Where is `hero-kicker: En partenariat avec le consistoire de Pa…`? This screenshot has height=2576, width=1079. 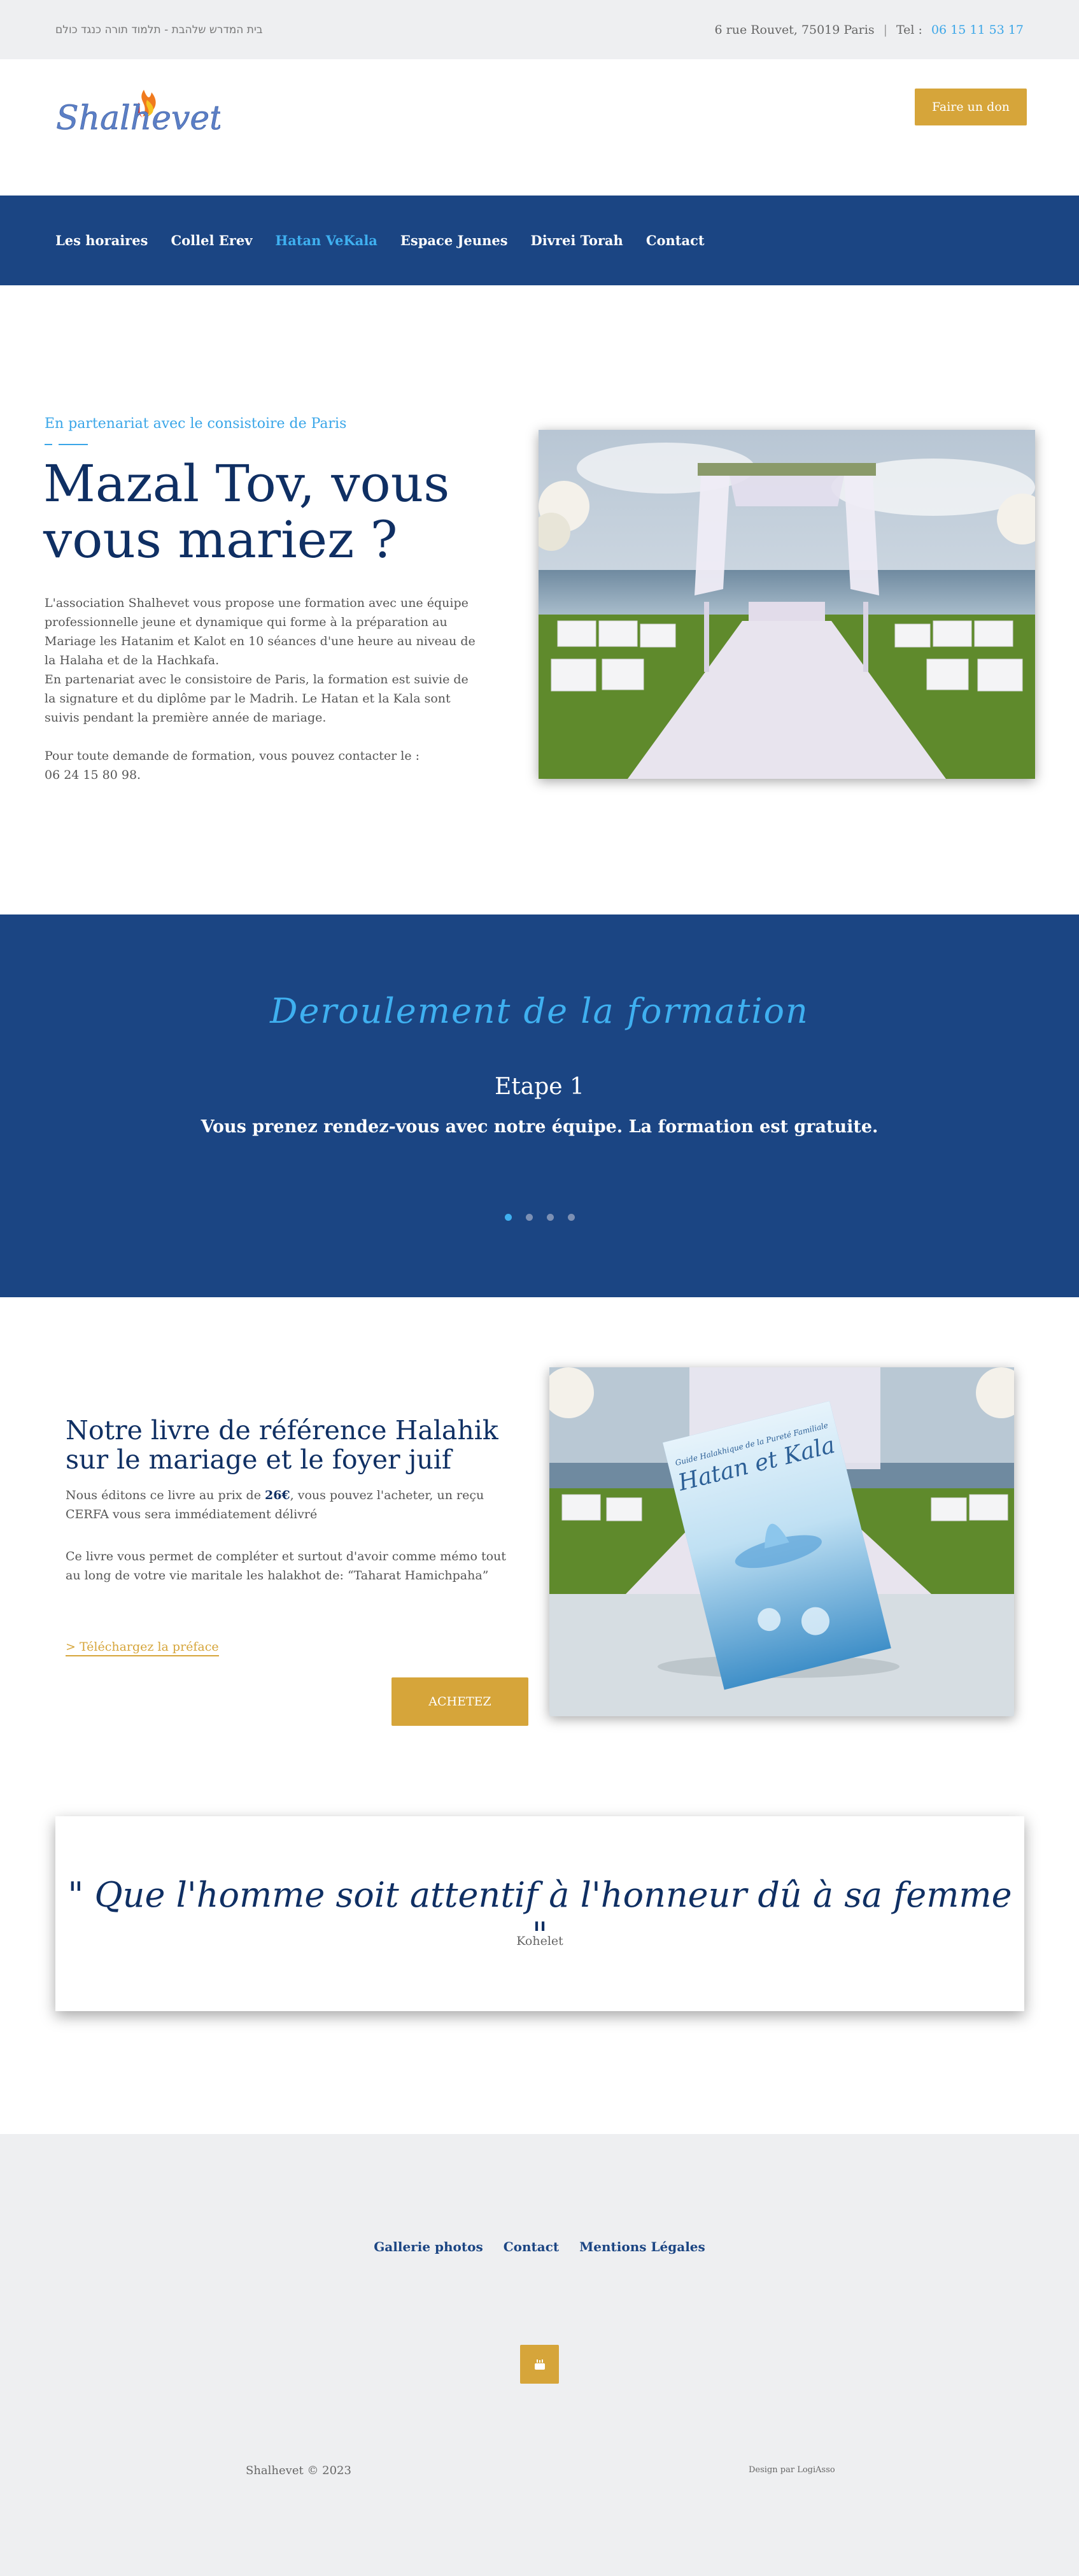 hero-kicker: En partenariat avec le consistoire de Pa… is located at coordinates (196, 424).